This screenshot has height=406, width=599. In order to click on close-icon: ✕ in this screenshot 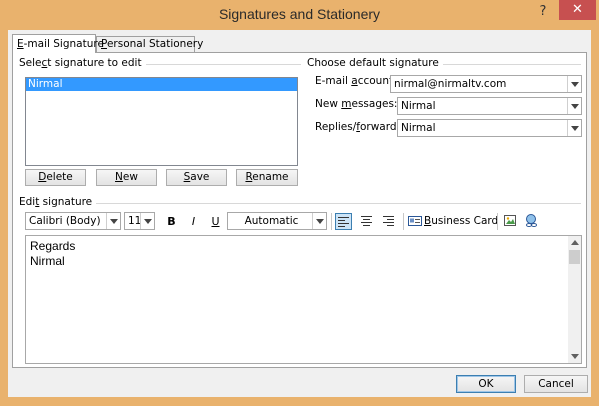, I will do `click(577, 9)`.